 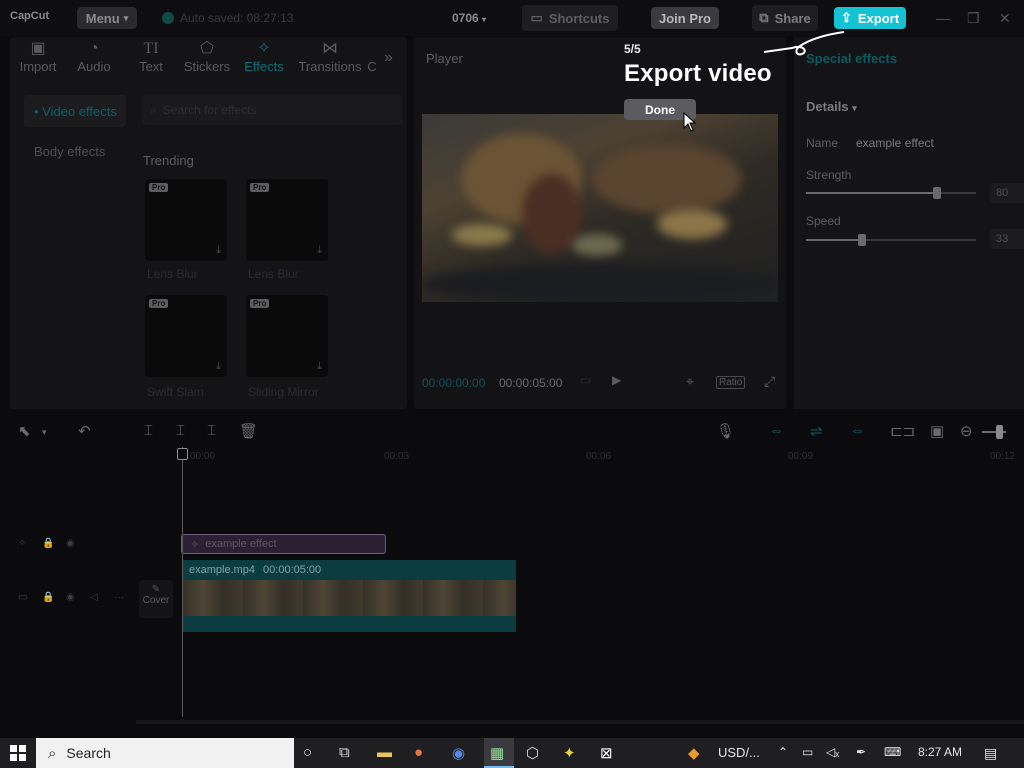 What do you see at coordinates (168, 18) in the screenshot?
I see `check-icon` at bounding box center [168, 18].